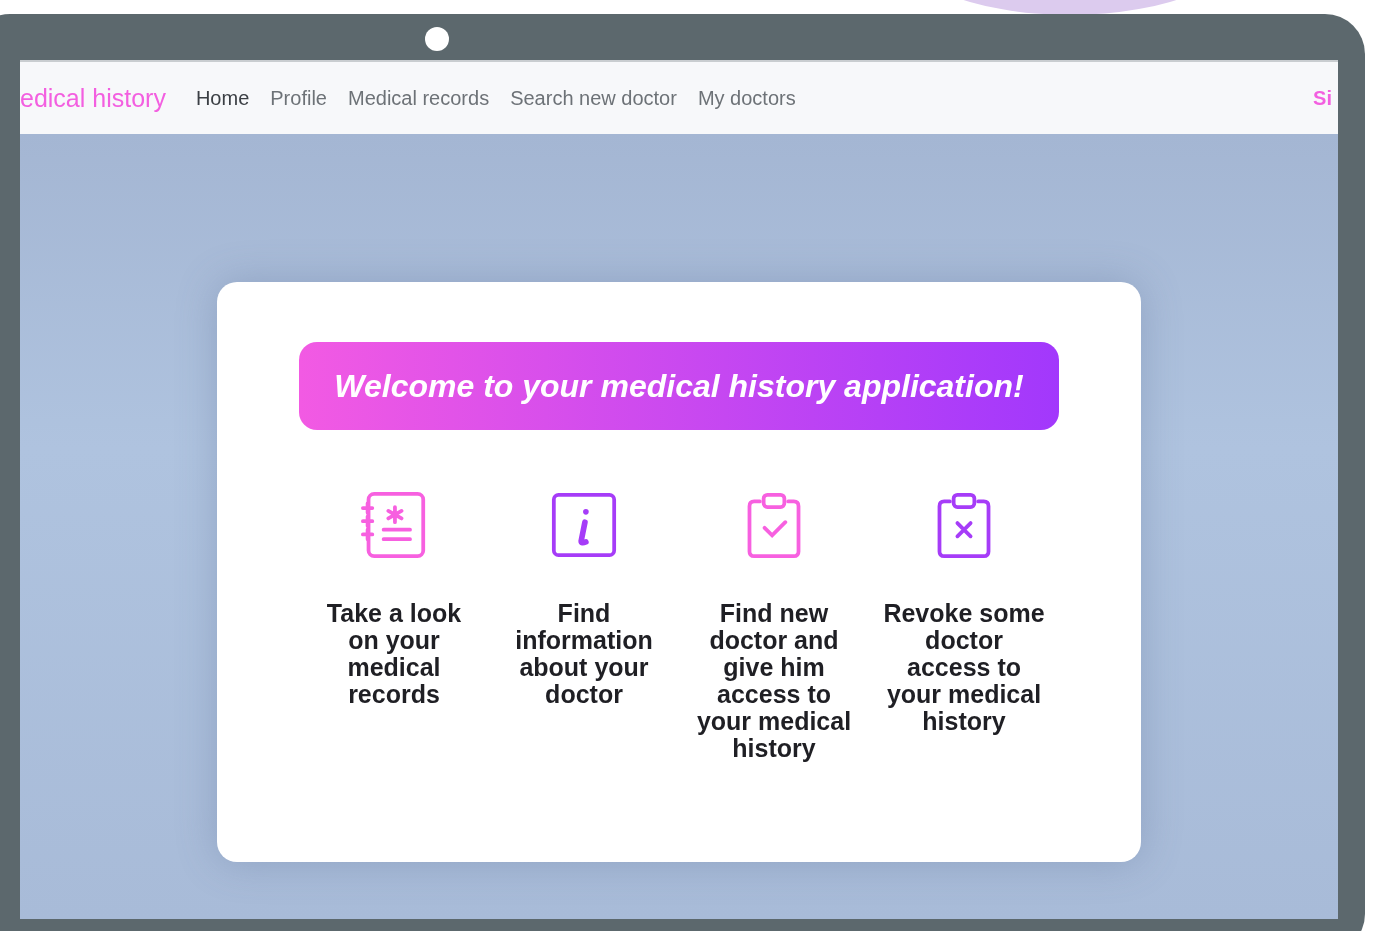 This screenshot has width=1375, height=931. I want to click on camera-dot, so click(437, 39).